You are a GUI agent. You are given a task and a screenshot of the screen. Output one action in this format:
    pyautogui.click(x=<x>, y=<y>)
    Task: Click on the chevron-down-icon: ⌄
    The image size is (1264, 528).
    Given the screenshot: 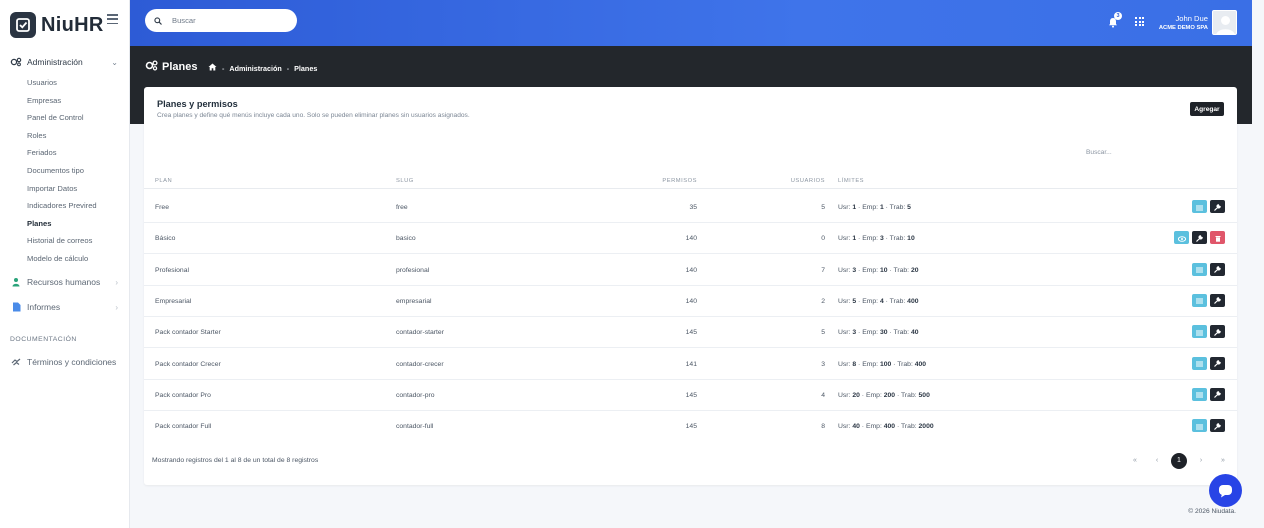 What is the action you would take?
    pyautogui.click(x=114, y=62)
    